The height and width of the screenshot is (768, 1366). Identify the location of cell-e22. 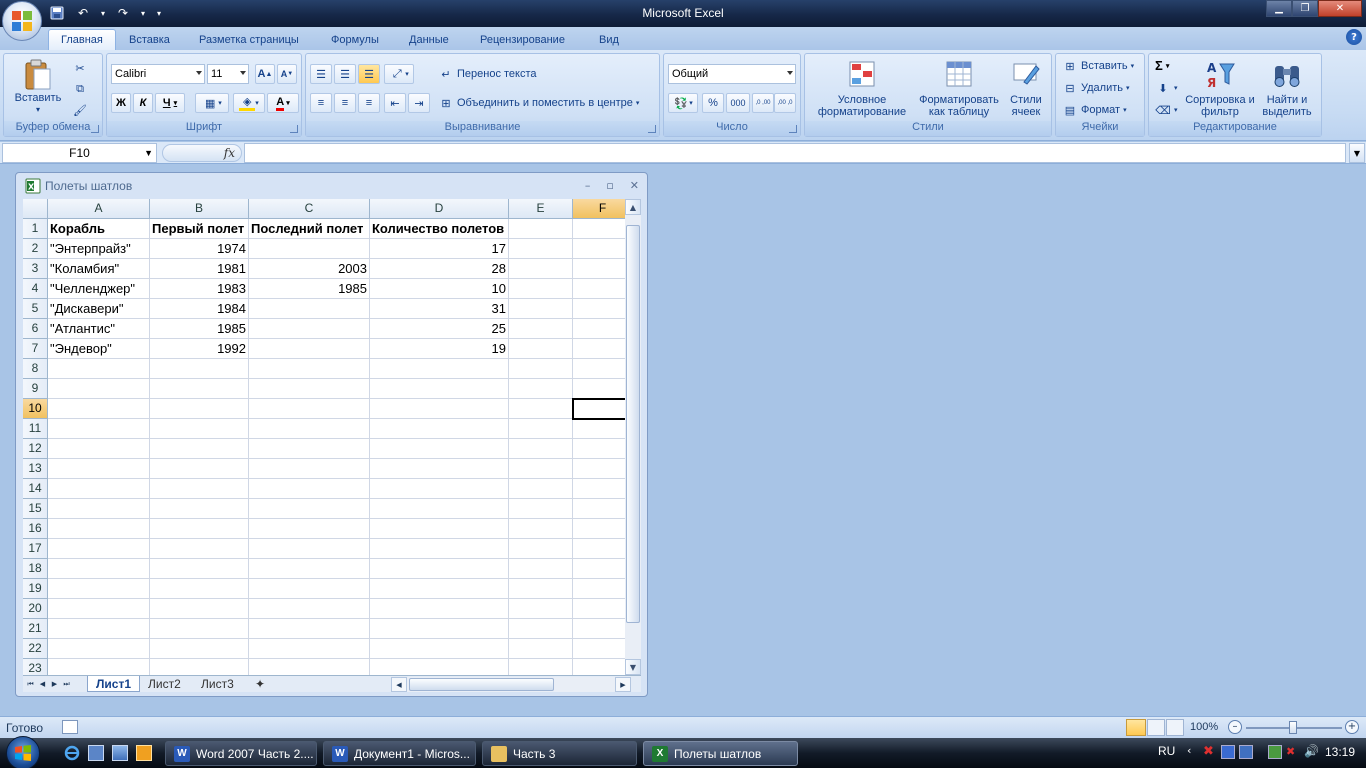
(541, 649).